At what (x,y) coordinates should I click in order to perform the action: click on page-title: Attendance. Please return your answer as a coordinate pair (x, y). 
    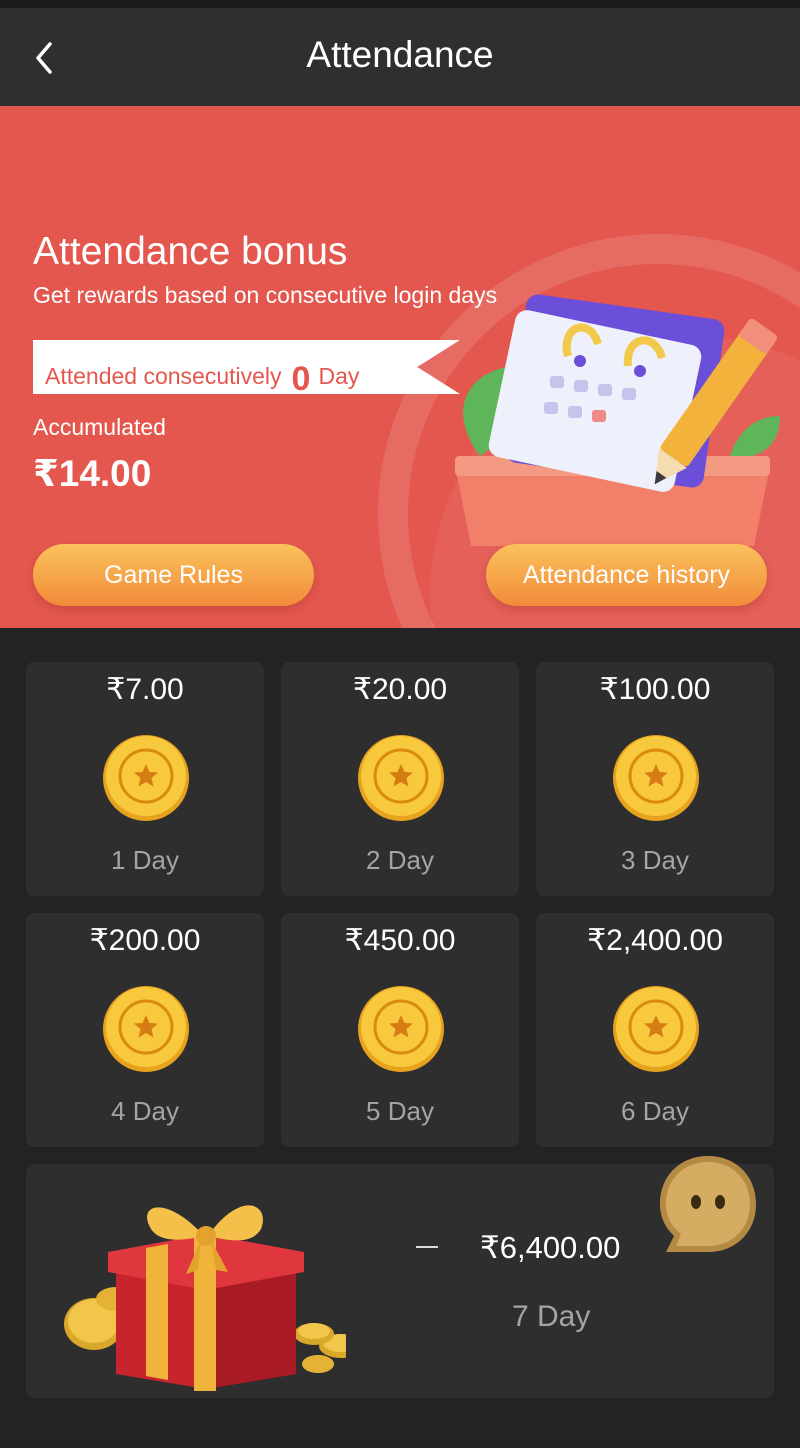
    Looking at the image, I should click on (400, 54).